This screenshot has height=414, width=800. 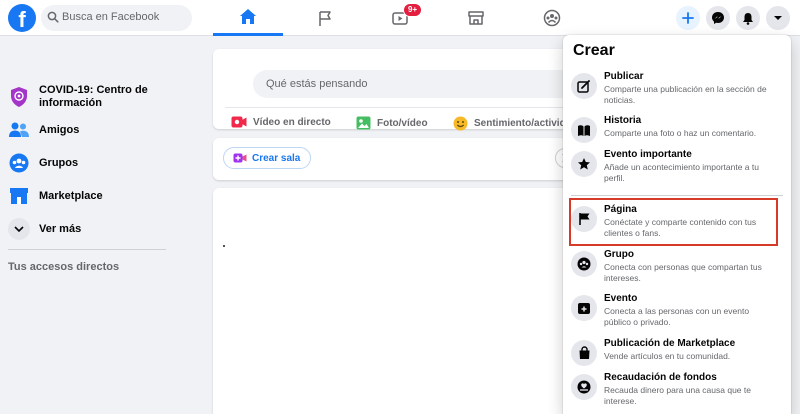 I want to click on feeling-activity-label: Sentimiento/actividad, so click(x=526, y=123).